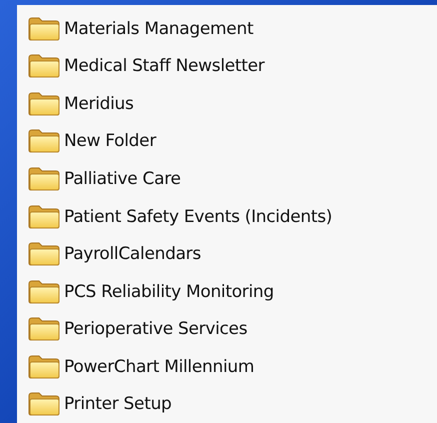 This screenshot has height=423, width=437. What do you see at coordinates (99, 104) in the screenshot?
I see `folder-name: Meridius` at bounding box center [99, 104].